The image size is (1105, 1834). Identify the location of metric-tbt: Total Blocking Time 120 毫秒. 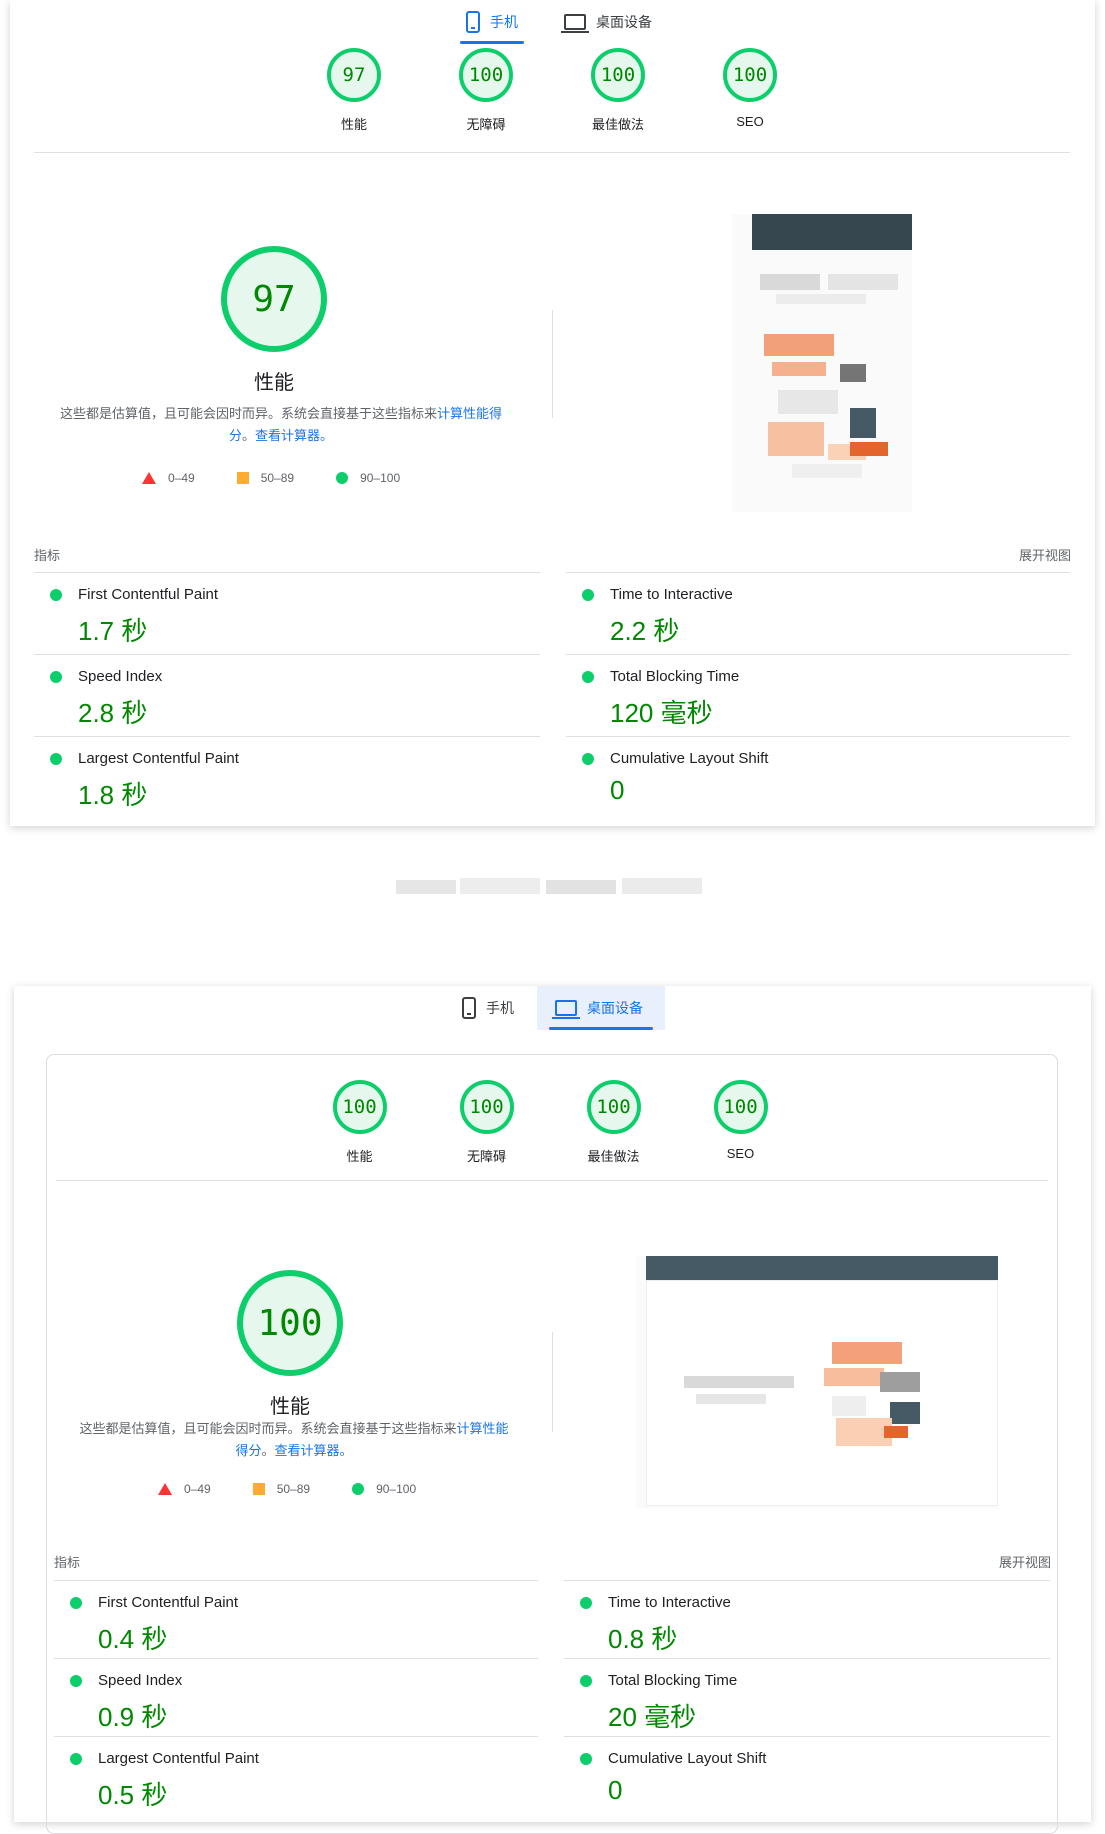
(818, 695).